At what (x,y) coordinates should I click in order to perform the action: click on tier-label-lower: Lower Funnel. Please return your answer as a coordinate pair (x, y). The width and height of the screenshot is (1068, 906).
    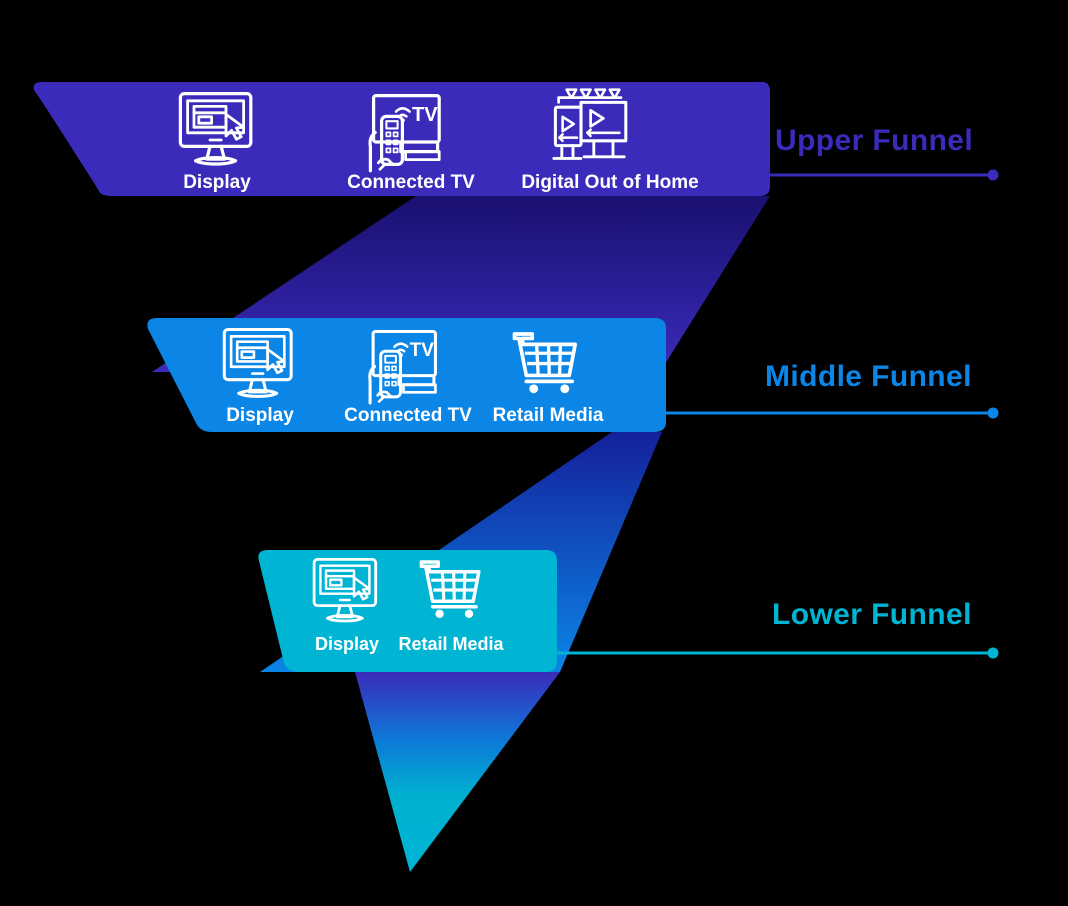
    Looking at the image, I should click on (872, 614).